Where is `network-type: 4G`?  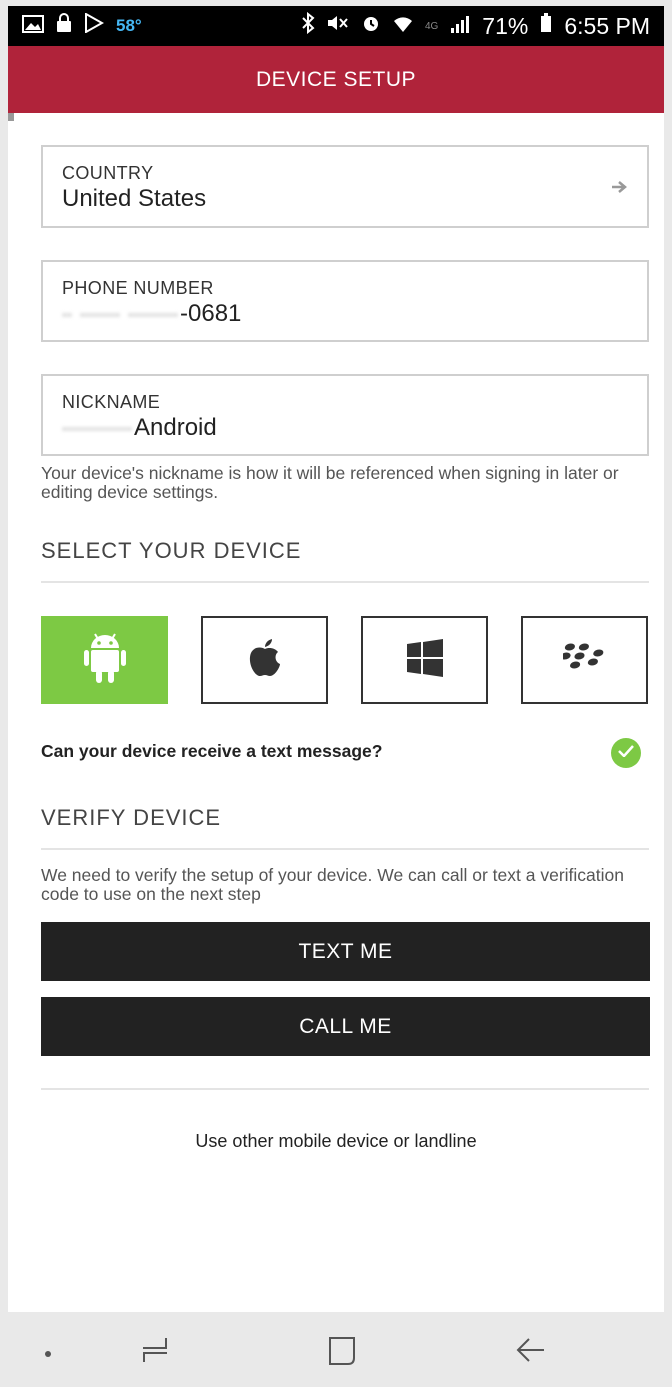 network-type: 4G is located at coordinates (431, 26).